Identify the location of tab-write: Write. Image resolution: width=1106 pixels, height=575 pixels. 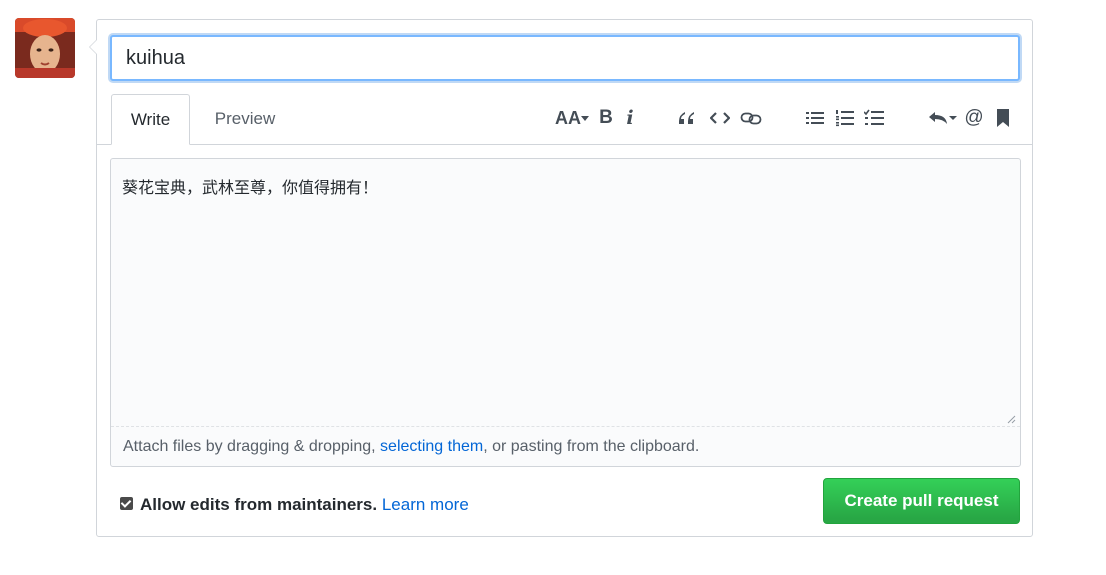
(150, 119).